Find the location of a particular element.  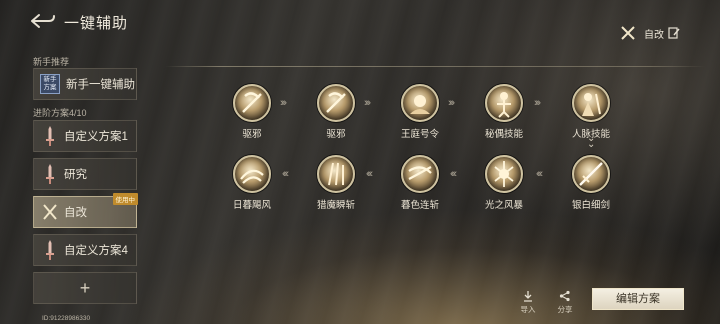

skill-name: 秘偶技能 is located at coordinates (503, 134).